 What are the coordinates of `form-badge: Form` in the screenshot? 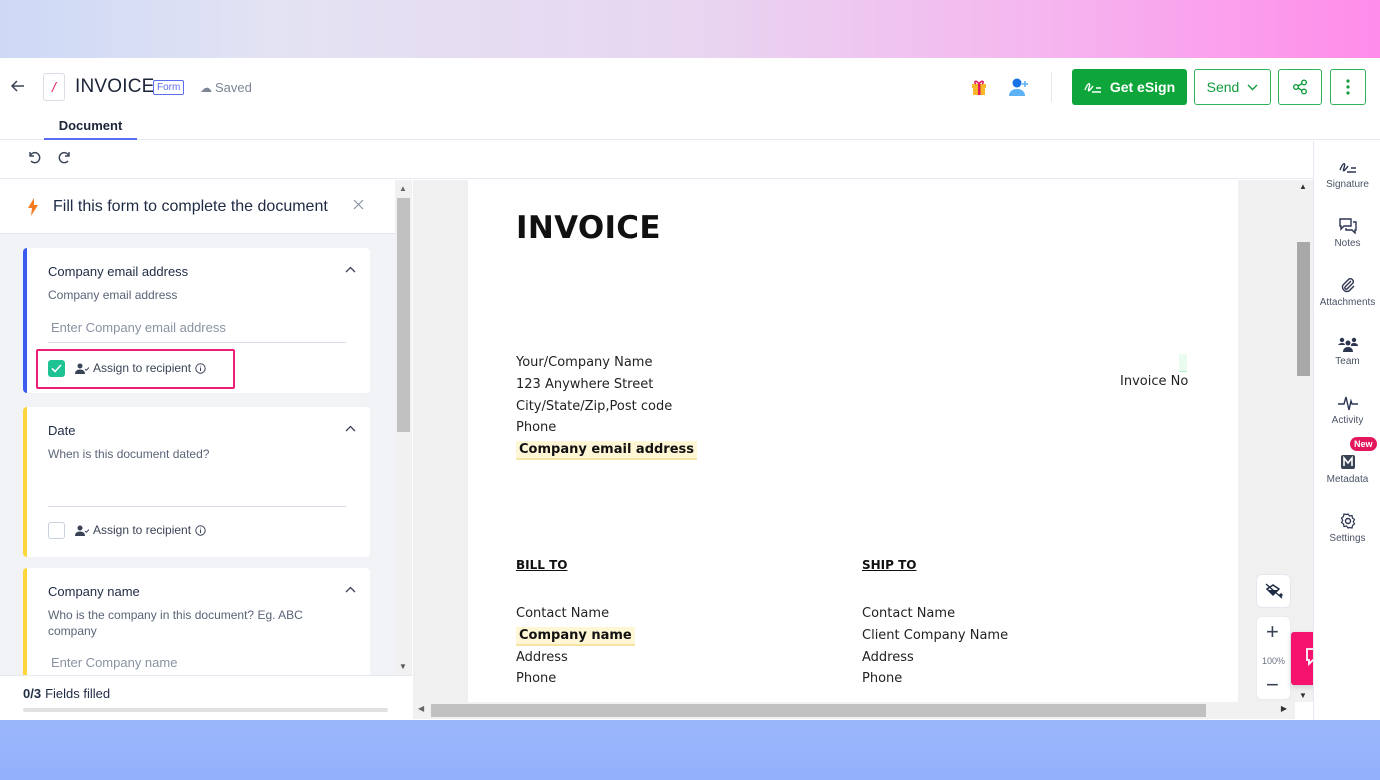 It's located at (169, 87).